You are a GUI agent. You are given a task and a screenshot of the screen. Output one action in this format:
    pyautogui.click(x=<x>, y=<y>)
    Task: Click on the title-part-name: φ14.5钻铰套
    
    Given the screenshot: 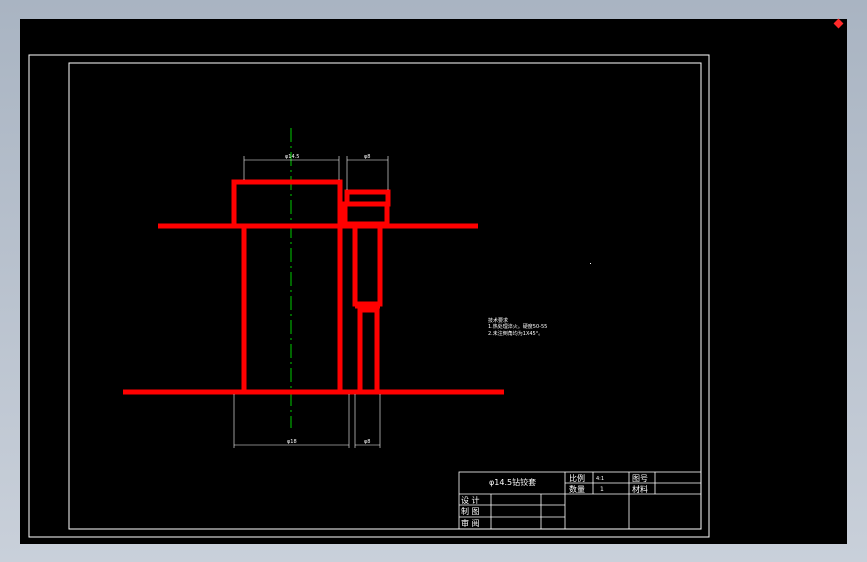 What is the action you would take?
    pyautogui.click(x=512, y=482)
    